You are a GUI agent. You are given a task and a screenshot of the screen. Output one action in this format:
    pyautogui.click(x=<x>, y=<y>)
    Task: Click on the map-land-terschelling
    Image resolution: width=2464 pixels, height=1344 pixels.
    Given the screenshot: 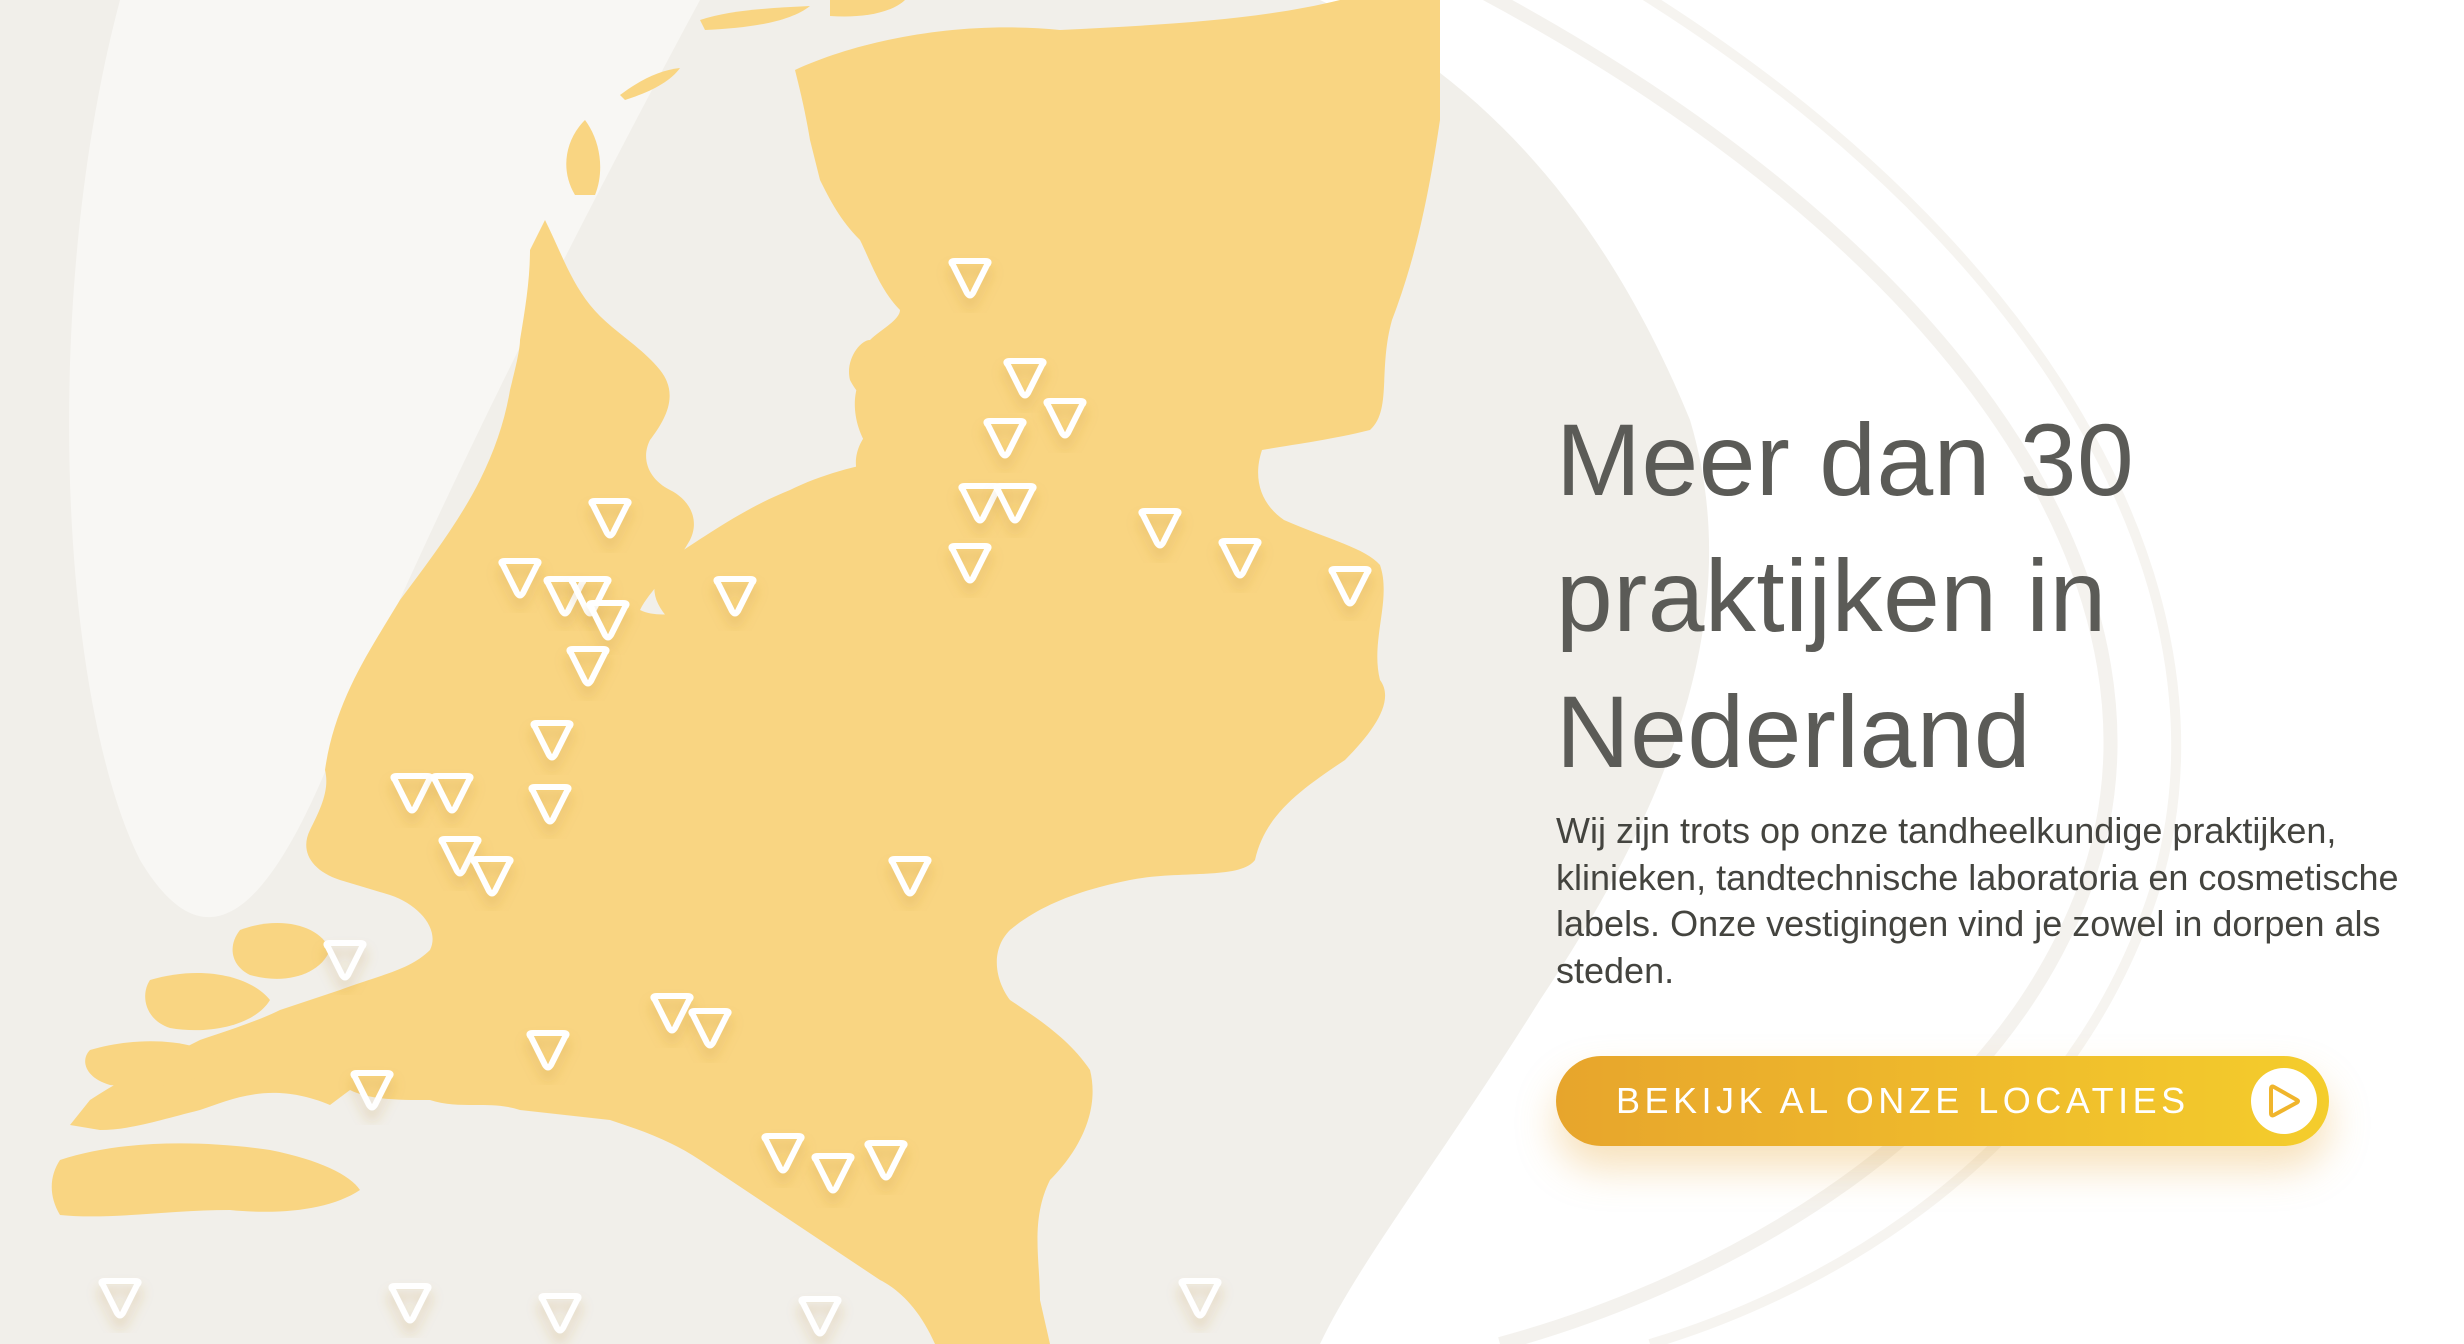 What is the action you would take?
    pyautogui.click(x=755, y=18)
    